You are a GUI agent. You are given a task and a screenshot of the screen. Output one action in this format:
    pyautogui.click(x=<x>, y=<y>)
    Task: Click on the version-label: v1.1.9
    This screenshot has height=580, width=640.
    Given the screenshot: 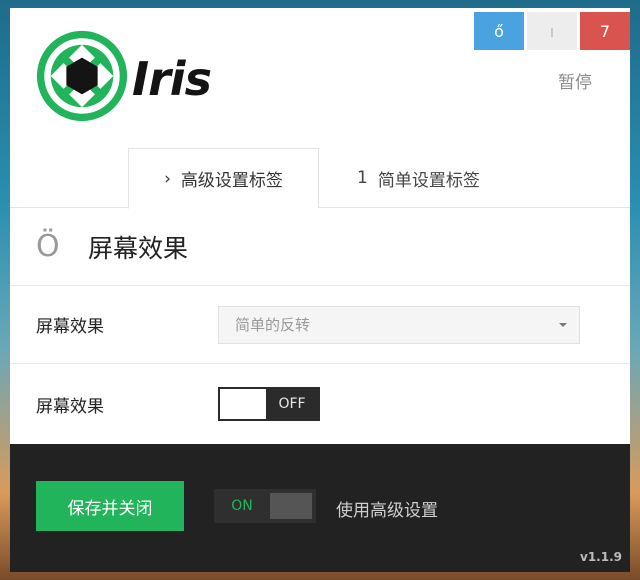 What is the action you would take?
    pyautogui.click(x=601, y=557)
    